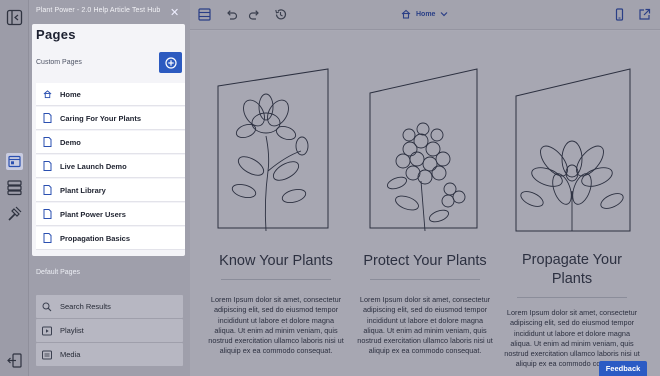 The height and width of the screenshot is (376, 660). I want to click on default-pages-label: Default Pages, so click(58, 272).